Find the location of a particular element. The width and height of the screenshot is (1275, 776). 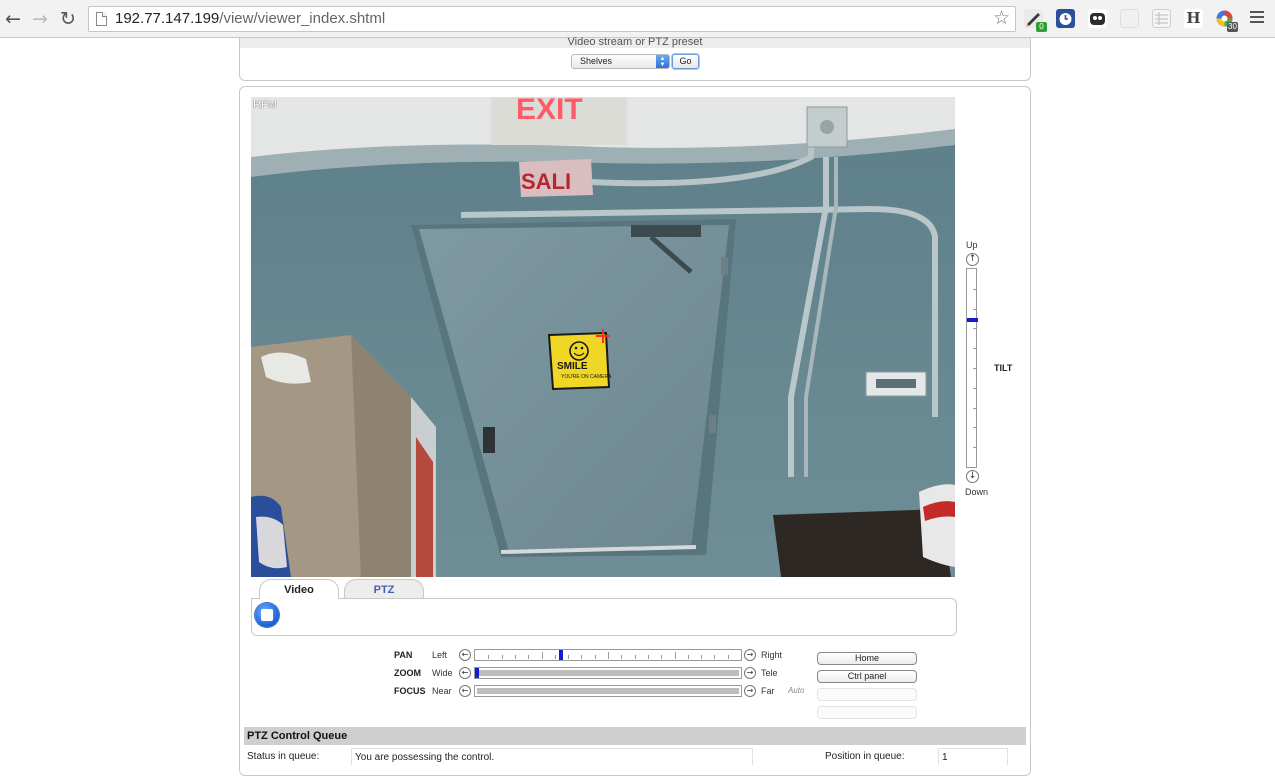

preset-selected-value: Shelves is located at coordinates (596, 61).